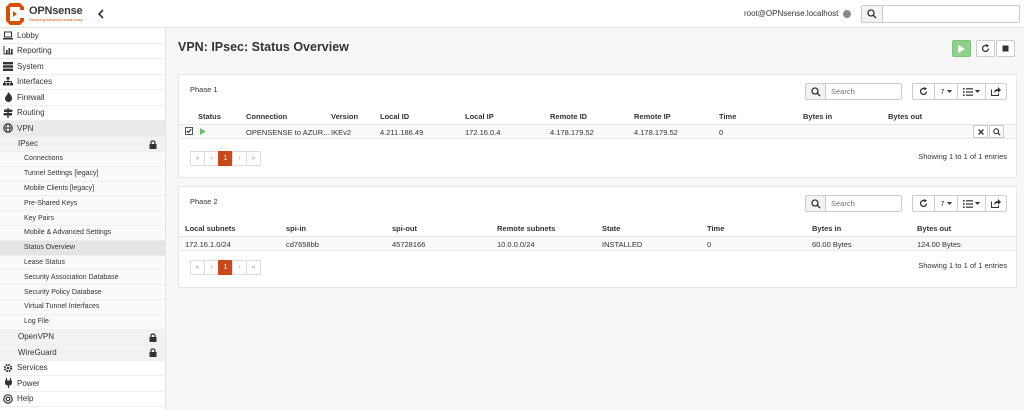 This screenshot has height=410, width=1024. What do you see at coordinates (946, 203) in the screenshot?
I see `phase2-page-size-select: 7` at bounding box center [946, 203].